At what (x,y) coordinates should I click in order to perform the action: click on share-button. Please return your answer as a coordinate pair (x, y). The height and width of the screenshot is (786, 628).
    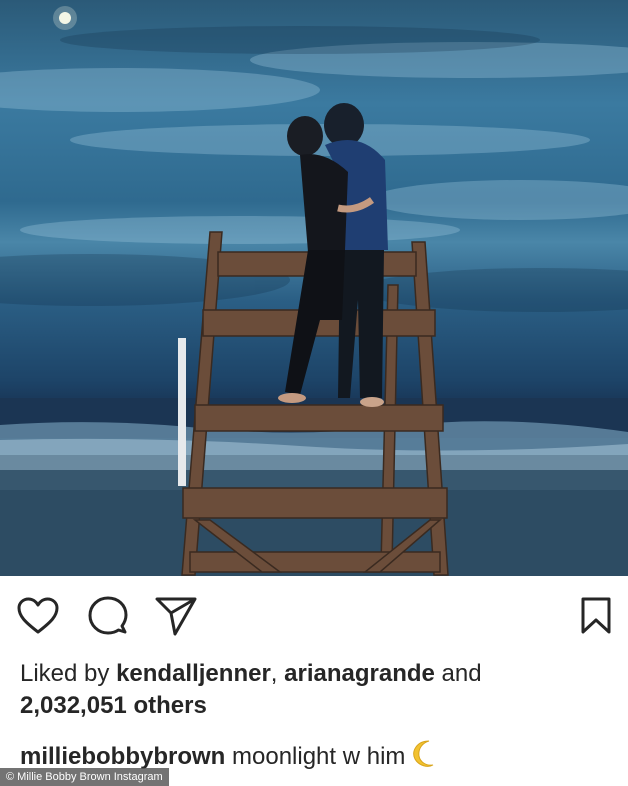
    Looking at the image, I should click on (176, 618).